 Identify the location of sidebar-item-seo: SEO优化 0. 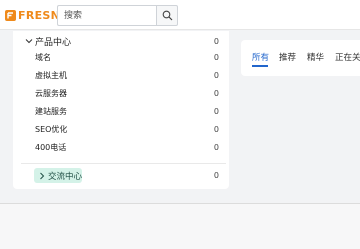
(121, 129).